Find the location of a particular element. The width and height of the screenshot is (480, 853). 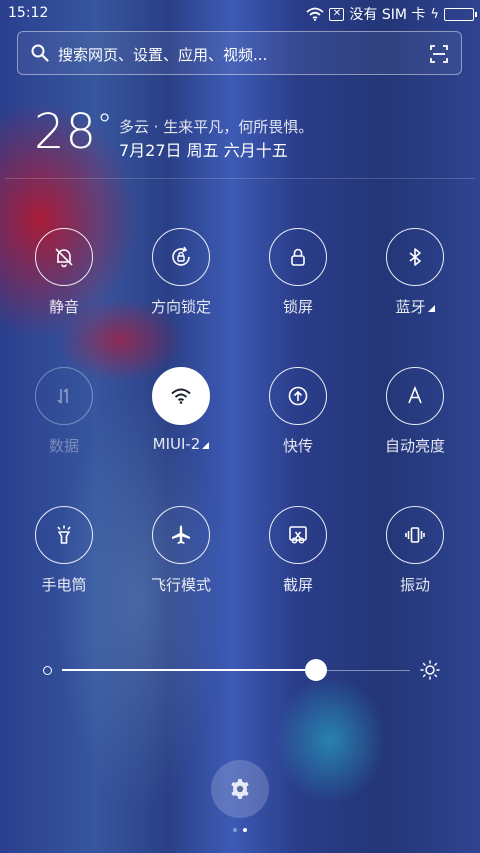

toggle-bluetooth: 蓝牙 is located at coordinates (415, 272).